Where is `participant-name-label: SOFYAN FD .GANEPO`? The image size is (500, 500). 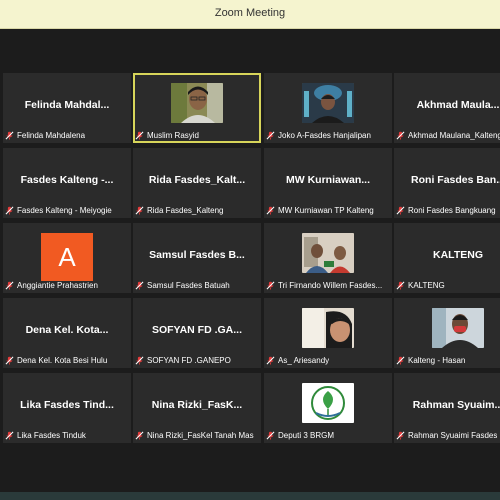 participant-name-label: SOFYAN FD .GANEPO is located at coordinates (189, 360).